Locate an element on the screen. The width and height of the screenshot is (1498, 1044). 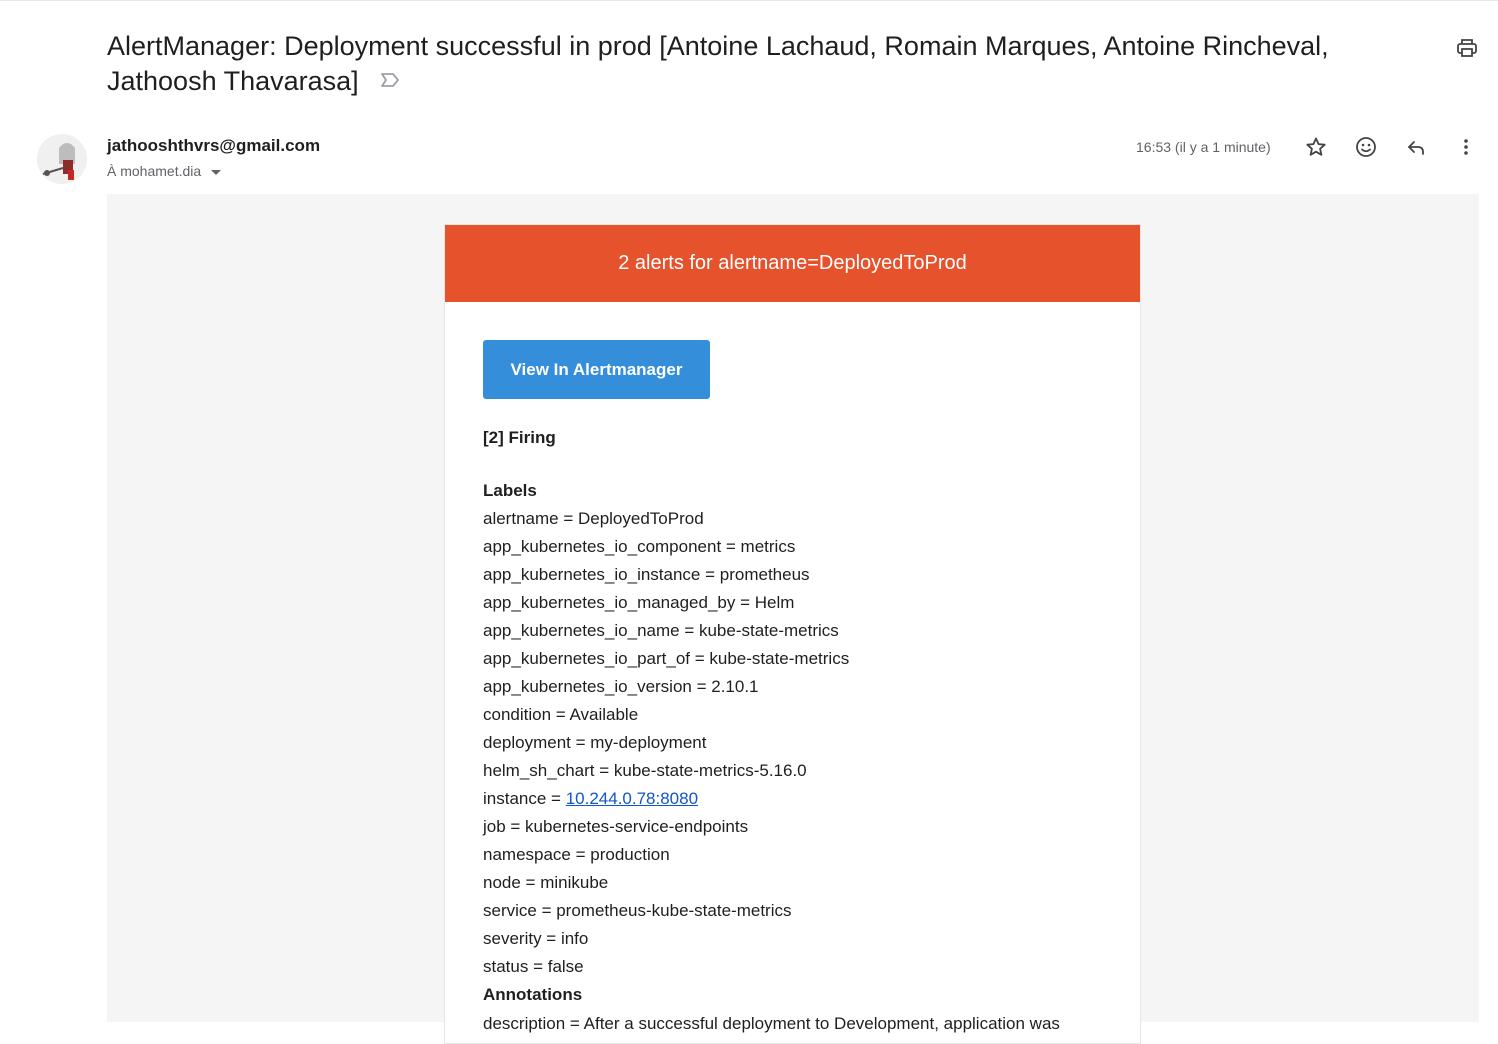
email-time: 16:53 (il y a 1 minute) is located at coordinates (1203, 147).